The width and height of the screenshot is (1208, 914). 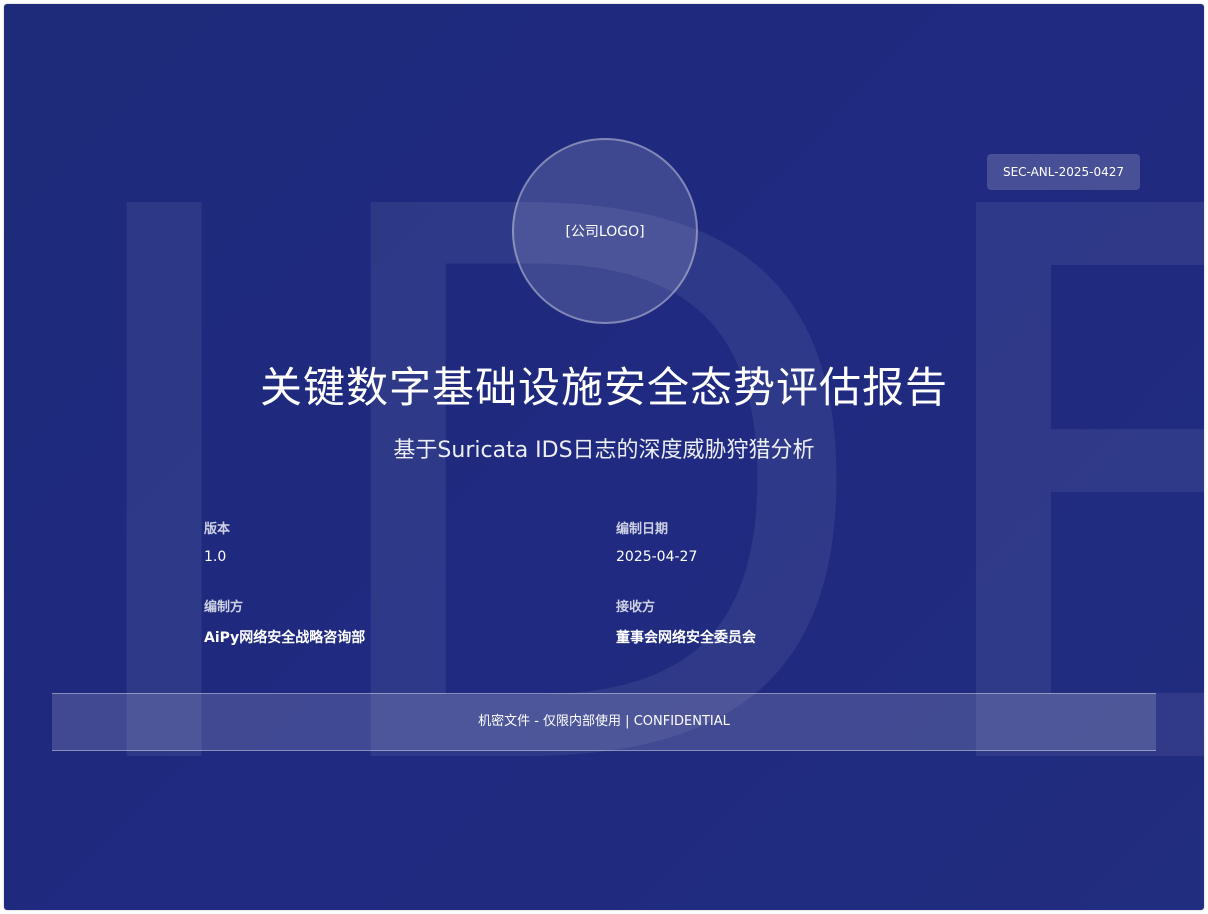 I want to click on meta-recipient-label: 接收方, so click(x=636, y=607).